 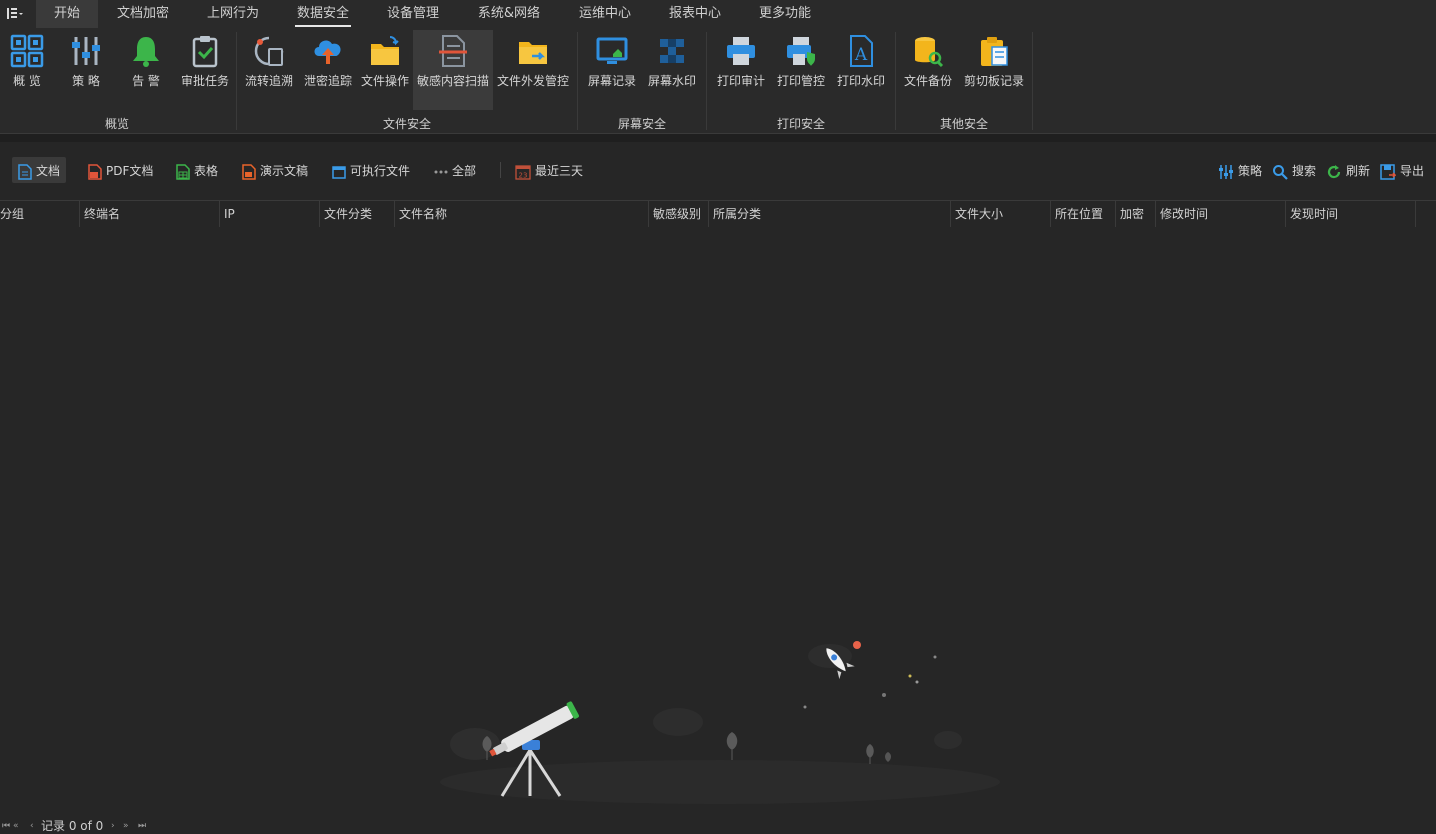 I want to click on policy-sliders-icon, so click(x=1226, y=171).